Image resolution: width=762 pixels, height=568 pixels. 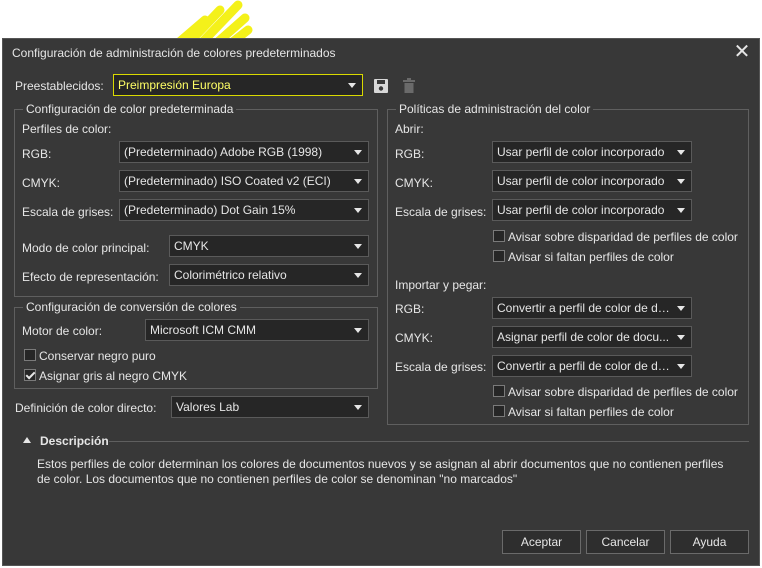 I want to click on help-button: Ayuda, so click(x=709, y=542).